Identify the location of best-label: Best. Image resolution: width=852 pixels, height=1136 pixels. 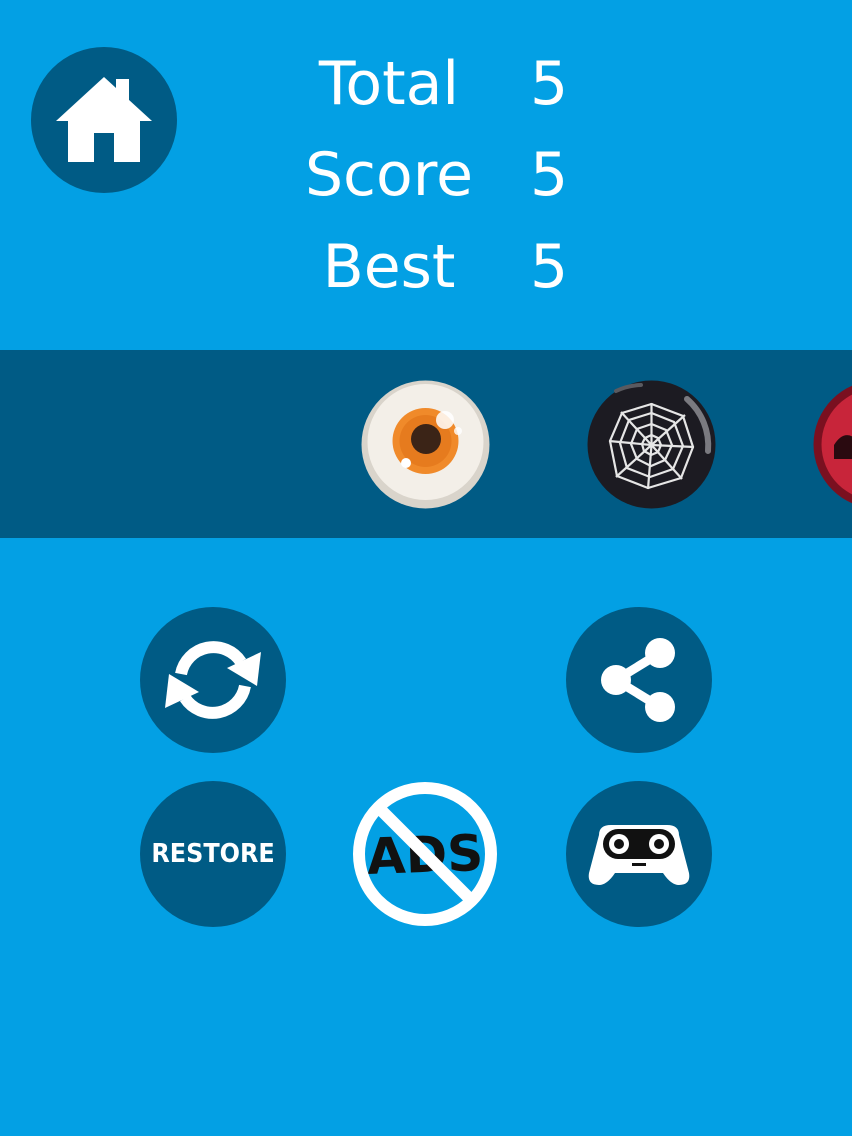
(389, 267).